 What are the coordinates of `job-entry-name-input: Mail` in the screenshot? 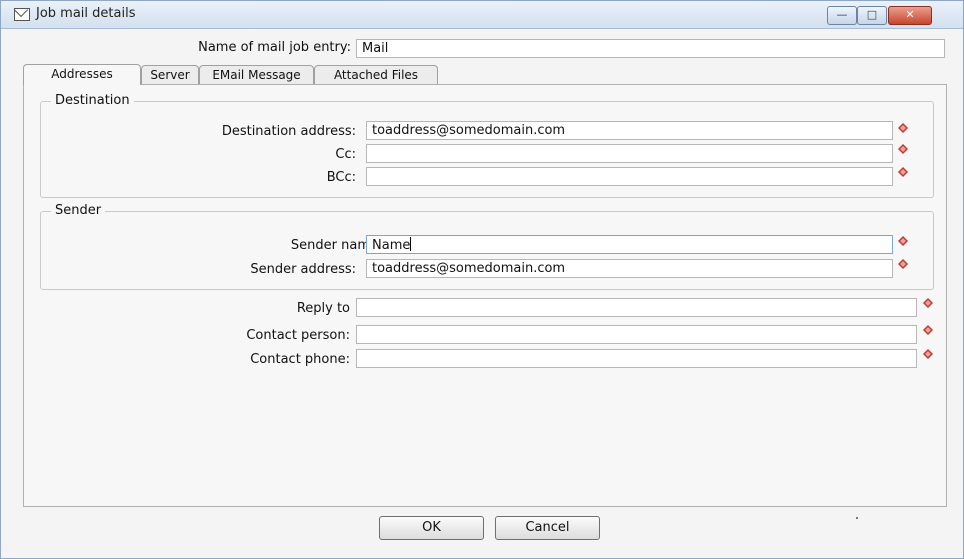 It's located at (650, 48).